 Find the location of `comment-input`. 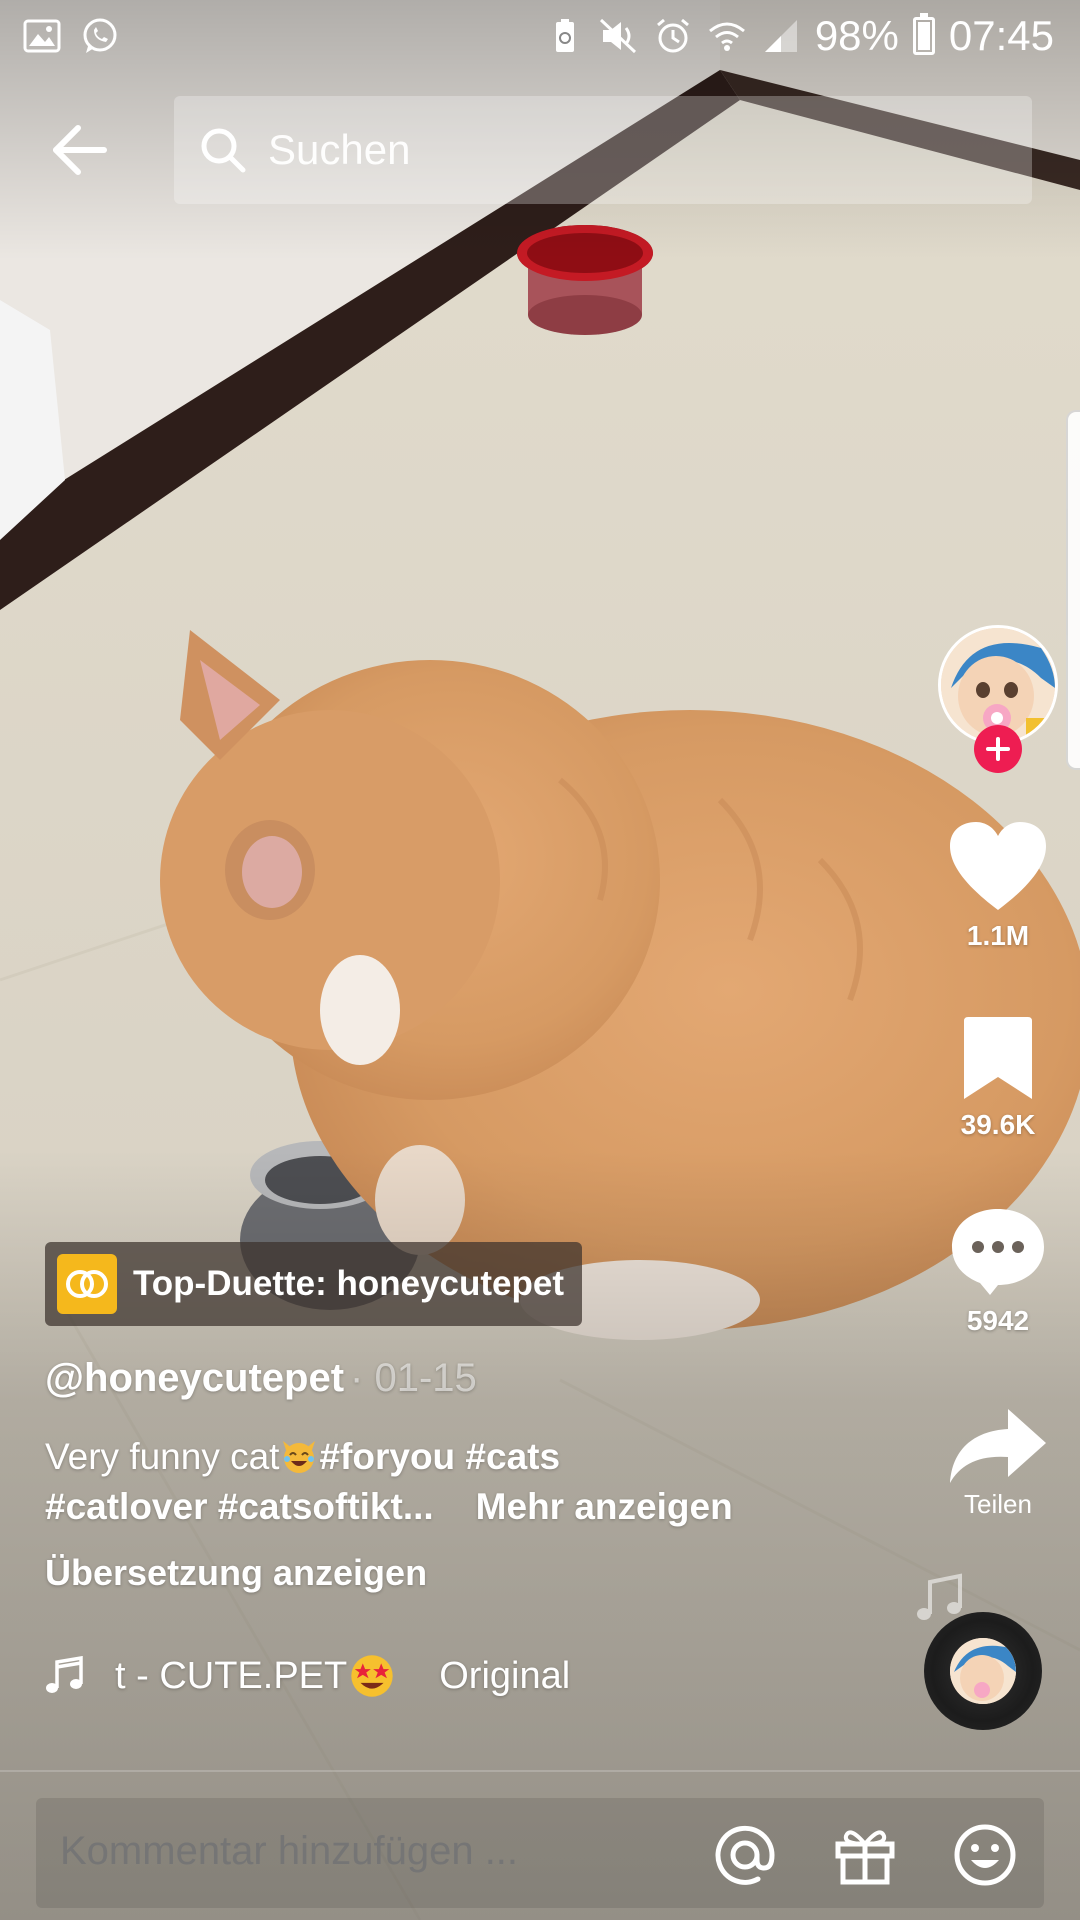

comment-input is located at coordinates (360, 1851).